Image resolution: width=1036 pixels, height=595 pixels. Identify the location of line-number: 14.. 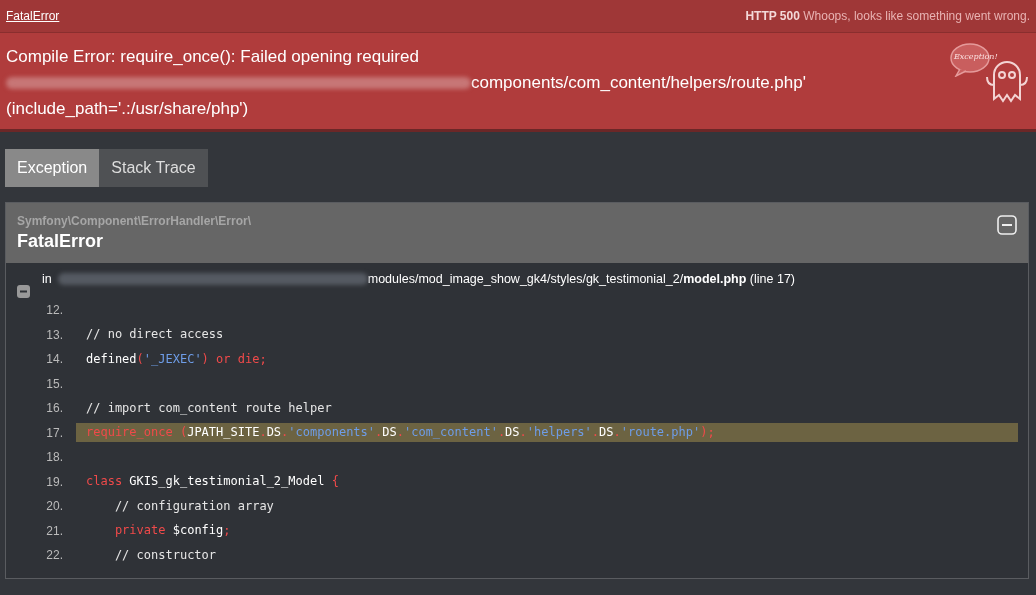
(54, 359).